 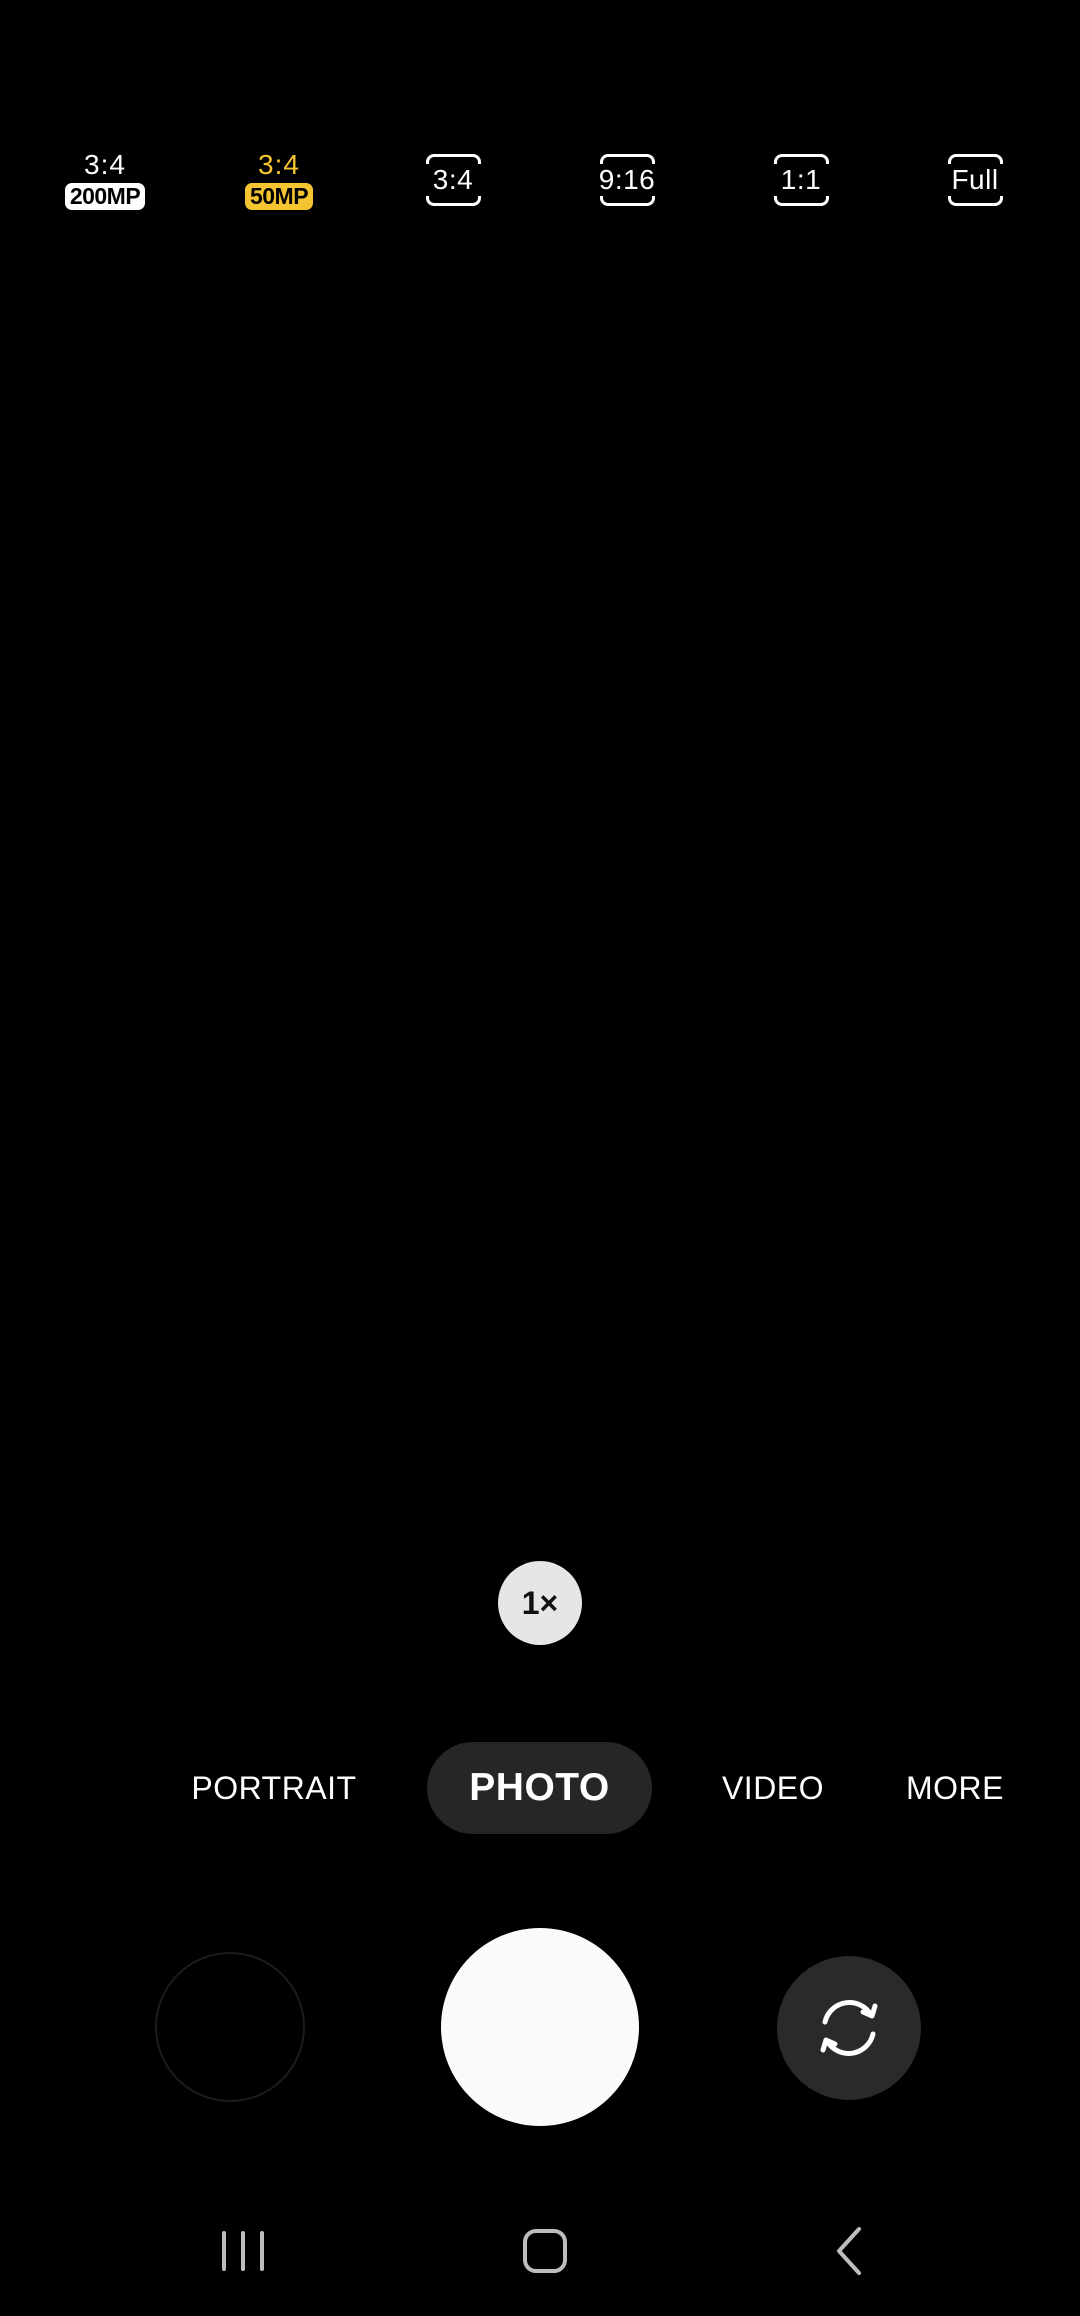 I want to click on ratio-3-4-option: 3:4, so click(x=453, y=180).